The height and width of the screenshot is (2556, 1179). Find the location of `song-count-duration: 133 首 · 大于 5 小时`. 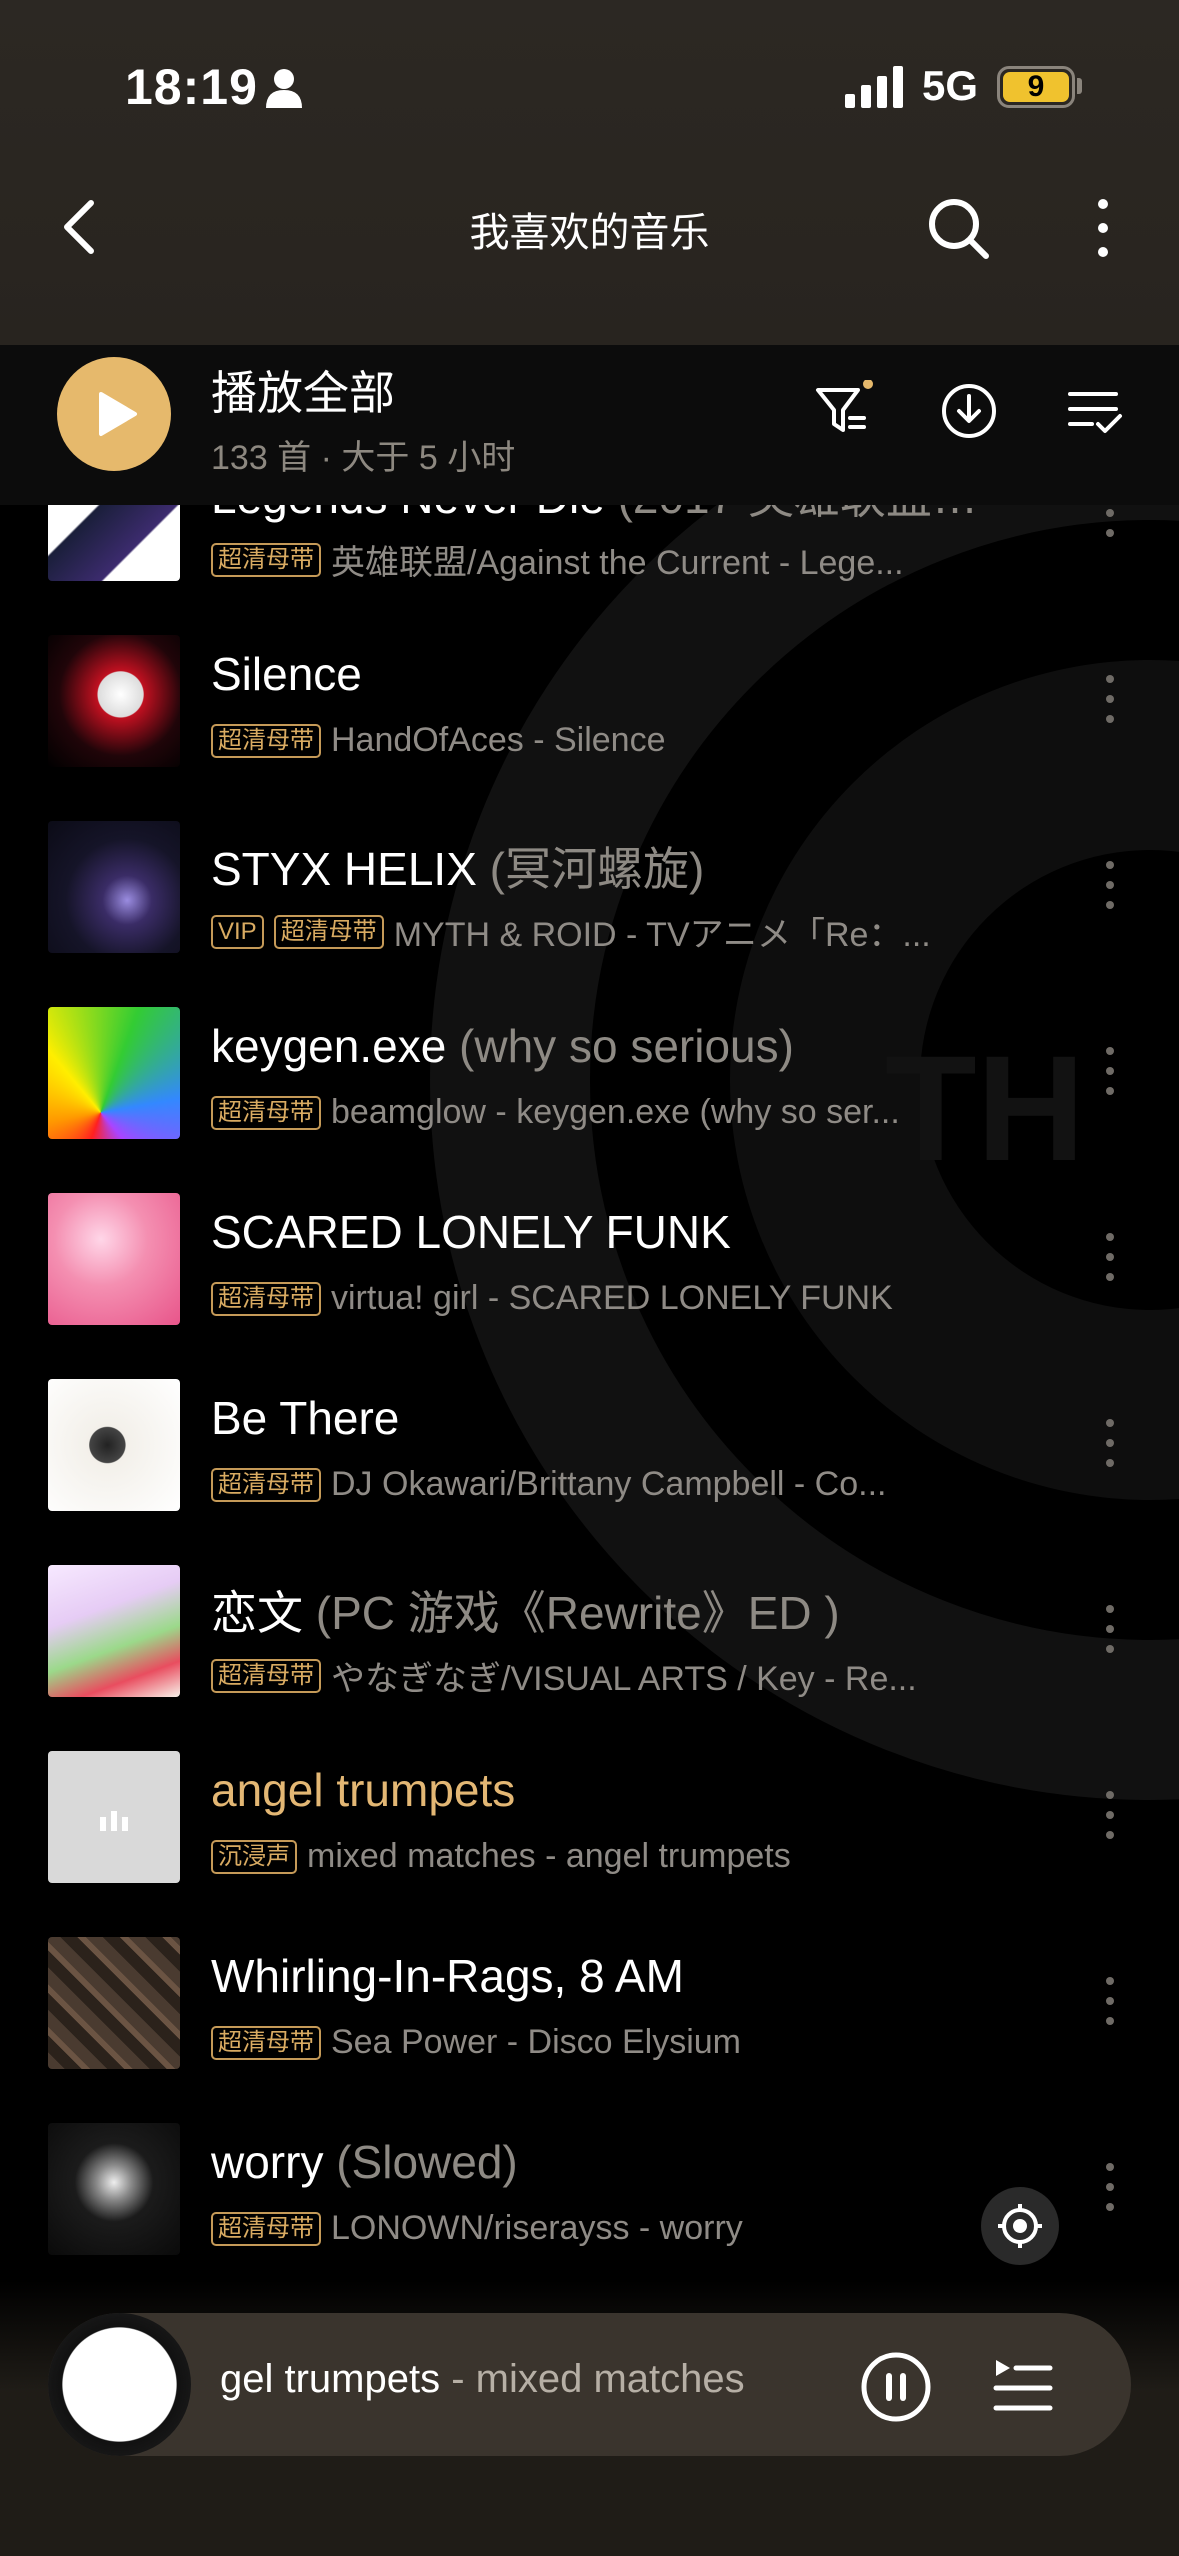

song-count-duration: 133 首 · 大于 5 小时 is located at coordinates (363, 458).